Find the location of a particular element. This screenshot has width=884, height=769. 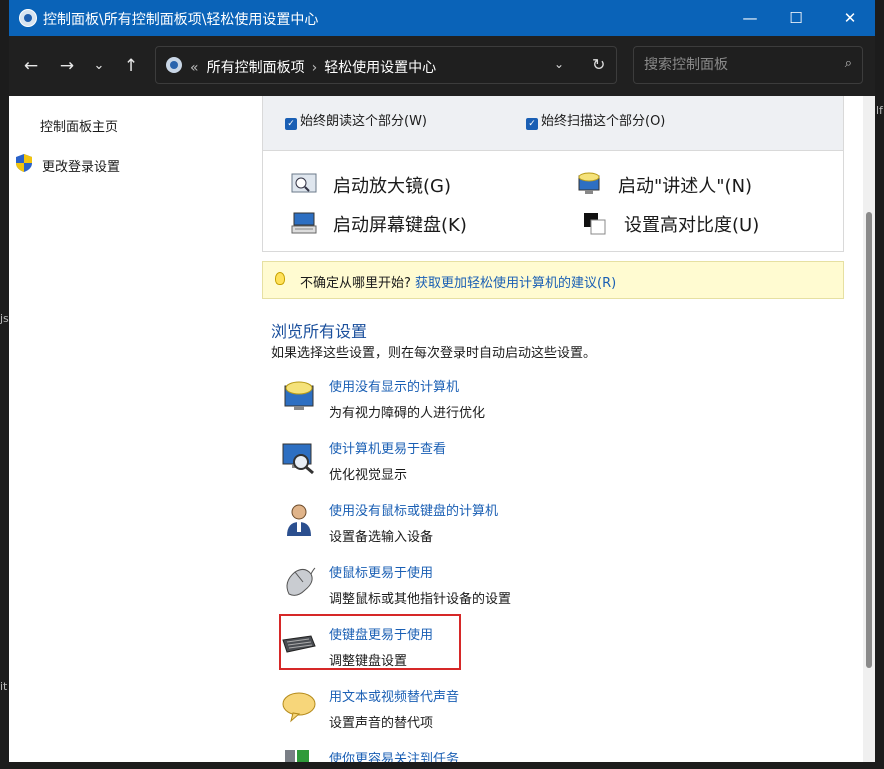

list-item: 用文本或视频替代声音 设置声音的替代项 is located at coordinates (551, 714).